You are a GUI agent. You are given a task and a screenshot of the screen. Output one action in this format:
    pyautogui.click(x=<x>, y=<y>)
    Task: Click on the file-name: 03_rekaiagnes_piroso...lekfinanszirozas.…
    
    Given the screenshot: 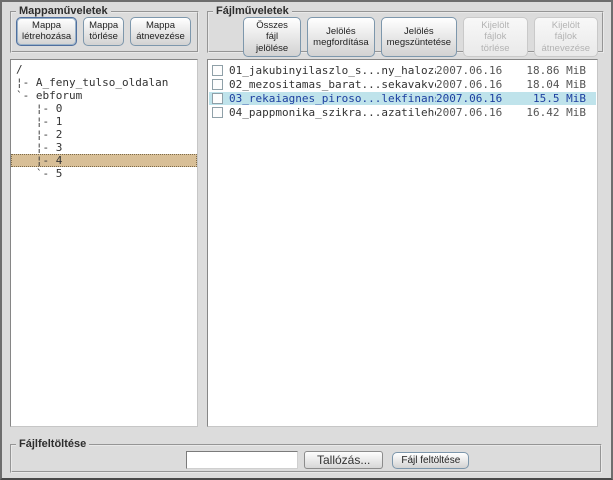 What is the action you would take?
    pyautogui.click(x=332, y=98)
    